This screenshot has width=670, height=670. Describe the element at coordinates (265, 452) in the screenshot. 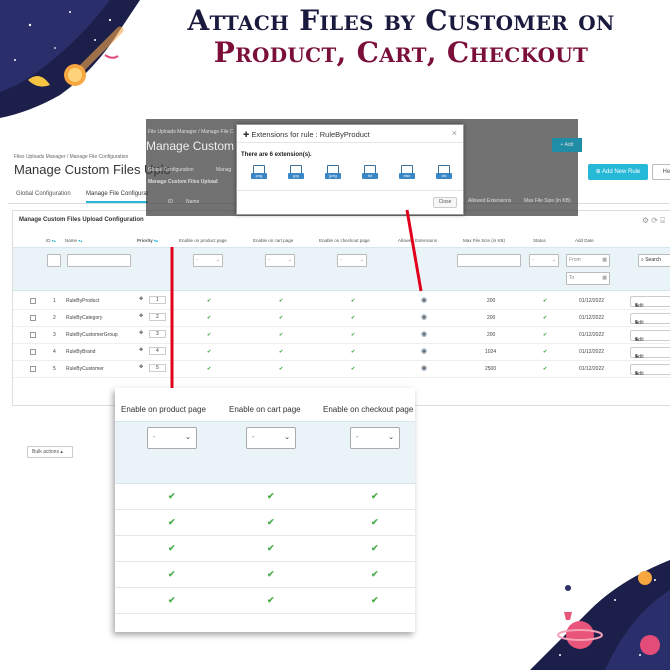

I see `zoom-filter-row: - ⌄ - ⌄ - ⌄` at that location.